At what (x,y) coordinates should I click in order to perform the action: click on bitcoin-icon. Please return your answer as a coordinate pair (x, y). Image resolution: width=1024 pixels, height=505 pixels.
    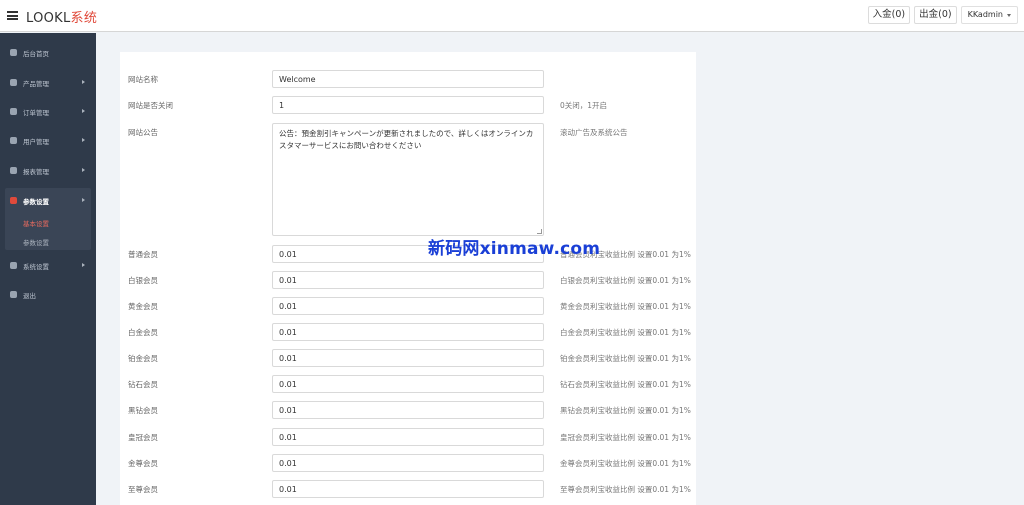
    Looking at the image, I should click on (13, 82).